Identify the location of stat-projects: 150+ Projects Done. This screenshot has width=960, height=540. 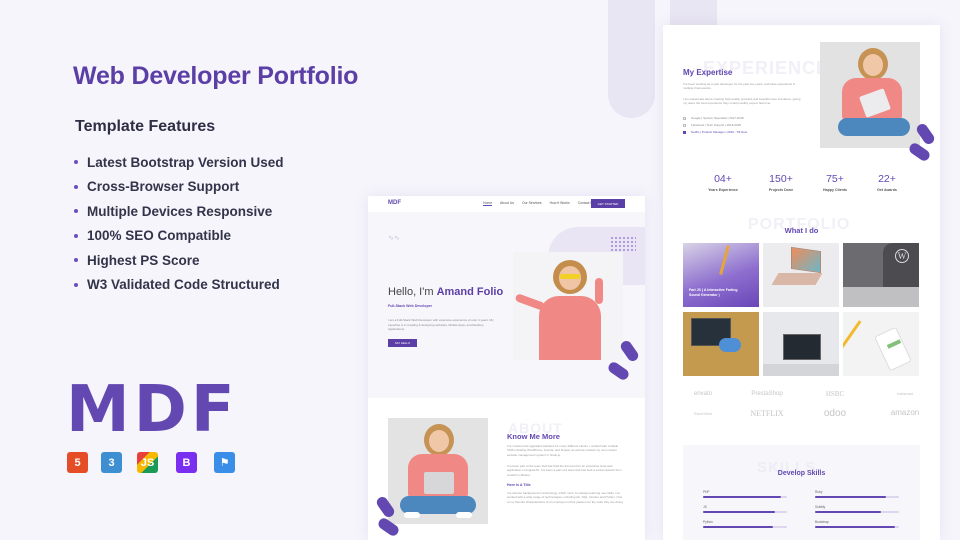
(781, 182).